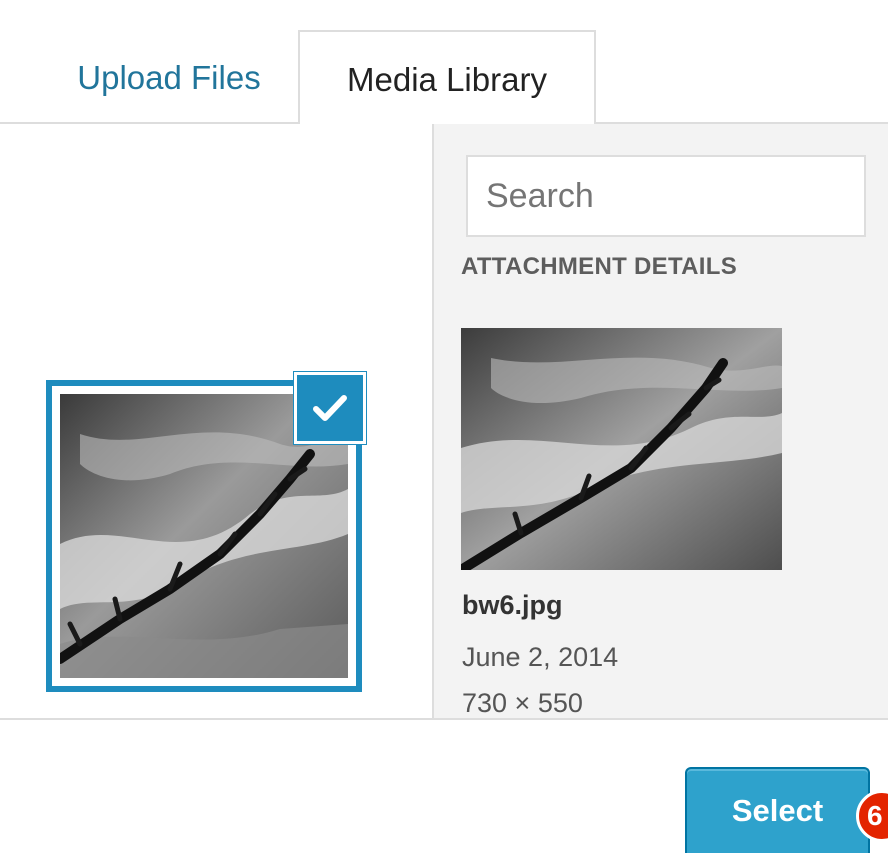 This screenshot has width=888, height=853. What do you see at coordinates (621, 449) in the screenshot?
I see `attachment-preview-image` at bounding box center [621, 449].